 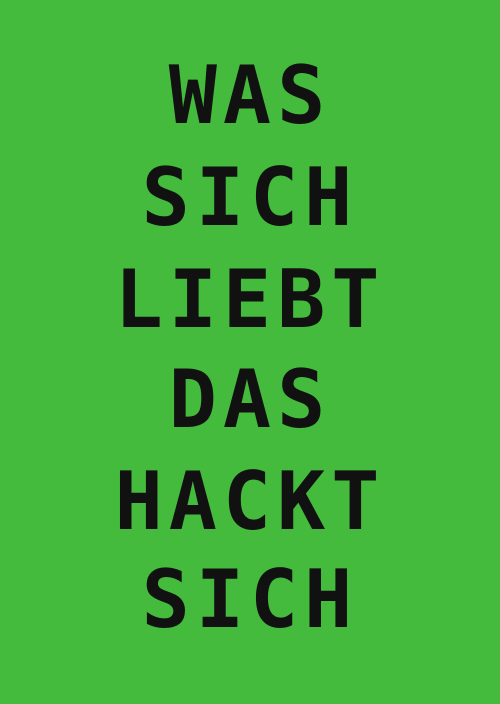 I want to click on poster-line-5: HACKT, so click(x=250, y=501).